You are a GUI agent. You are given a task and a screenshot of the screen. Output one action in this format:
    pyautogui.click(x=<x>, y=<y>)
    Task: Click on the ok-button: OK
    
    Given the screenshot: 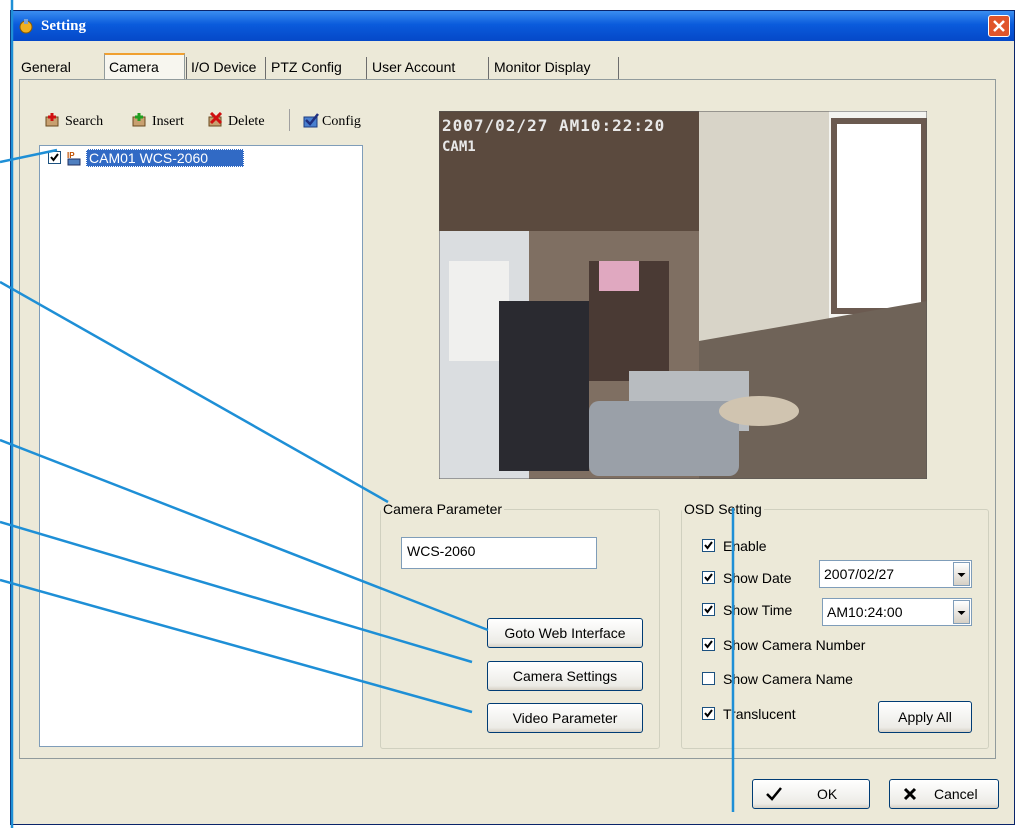 What is the action you would take?
    pyautogui.click(x=811, y=794)
    